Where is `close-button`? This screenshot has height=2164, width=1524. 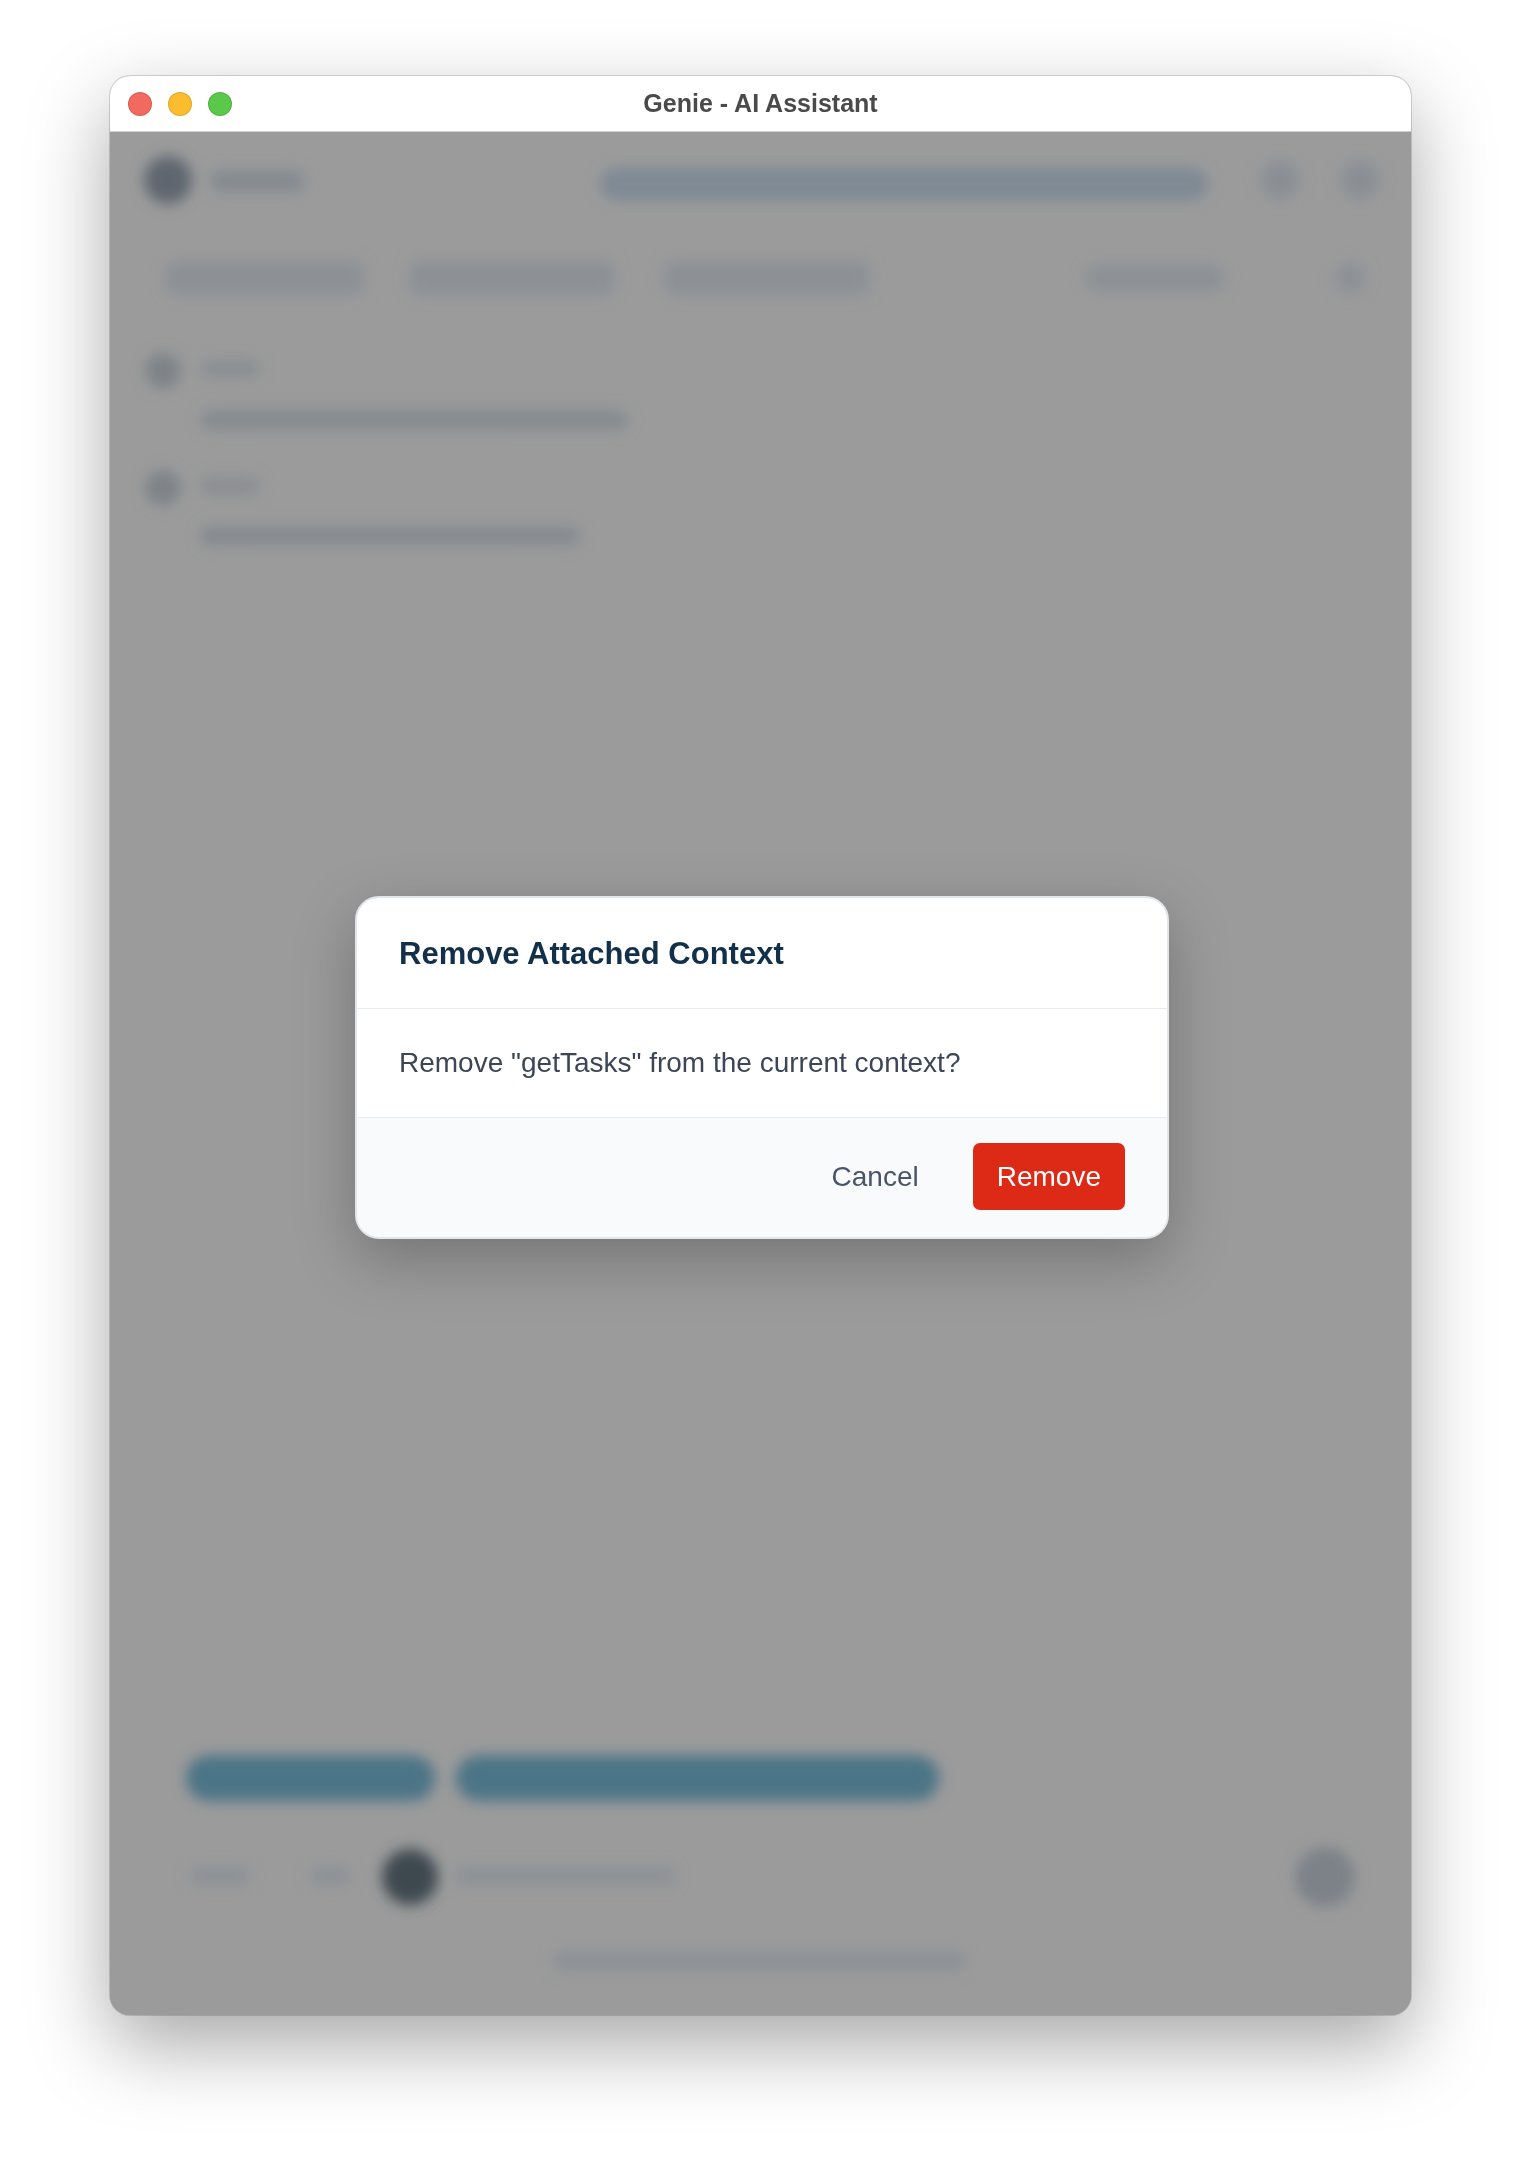
close-button is located at coordinates (140, 103).